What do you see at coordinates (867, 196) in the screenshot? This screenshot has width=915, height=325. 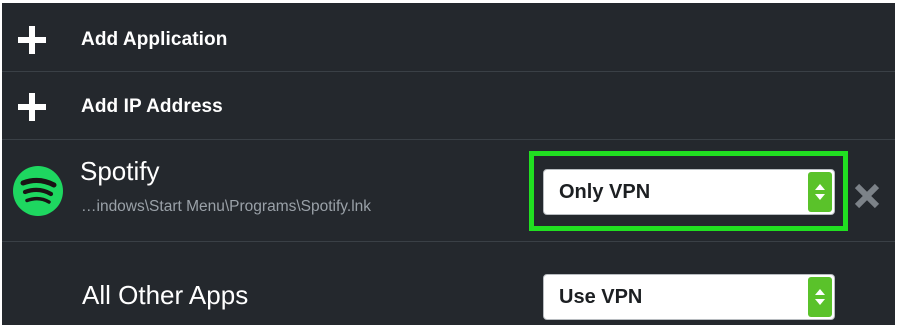 I see `remove-icon` at bounding box center [867, 196].